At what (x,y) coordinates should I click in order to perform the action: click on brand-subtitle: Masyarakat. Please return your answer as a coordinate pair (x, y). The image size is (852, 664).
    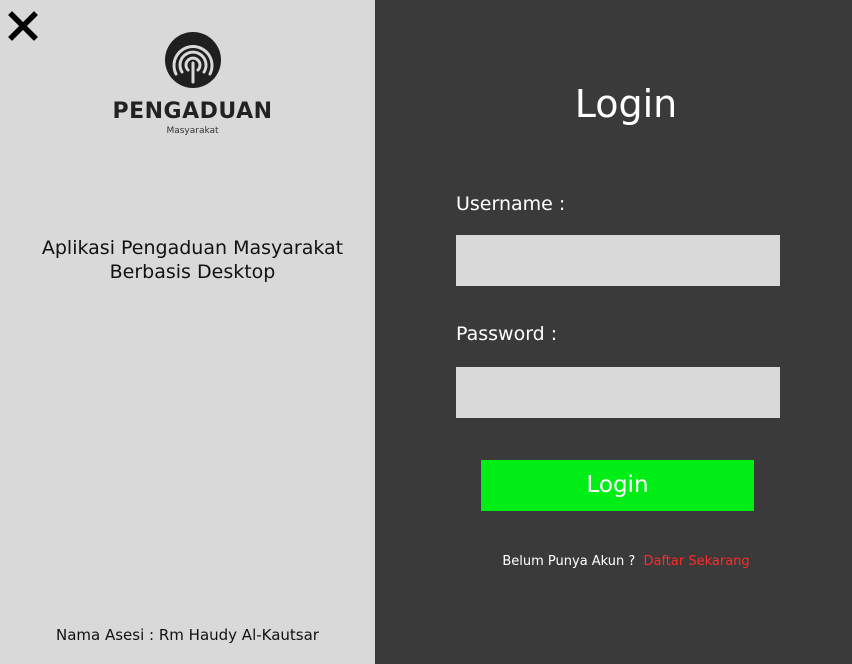
    Looking at the image, I should click on (192, 131).